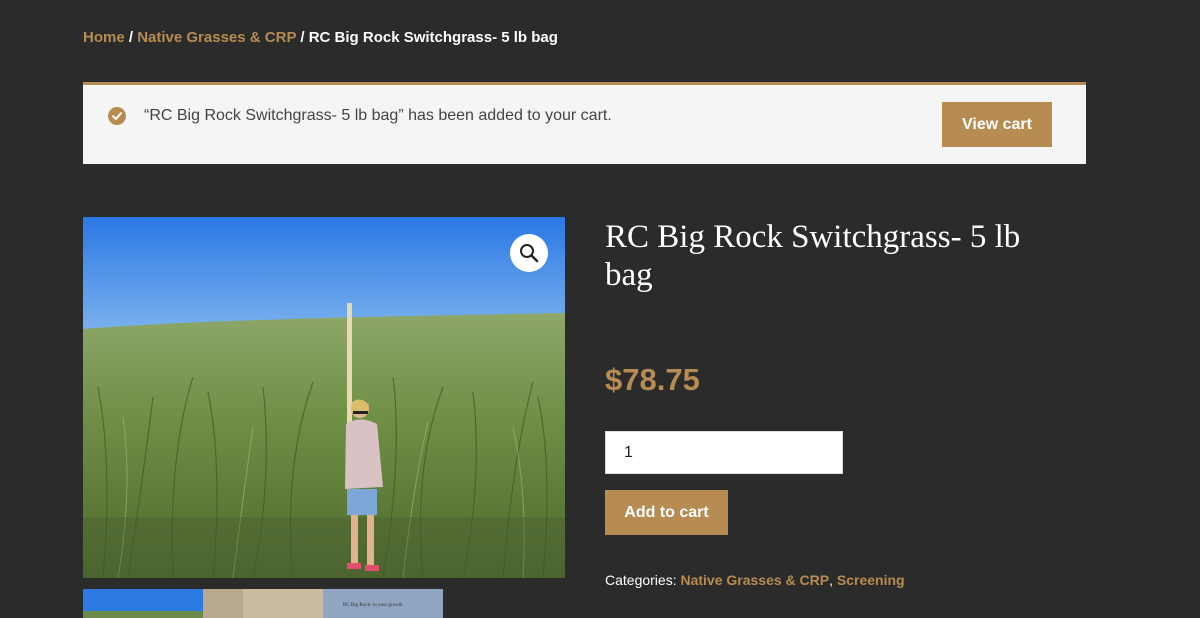  Describe the element at coordinates (641, 580) in the screenshot. I see `categories-label: Categories:` at that location.